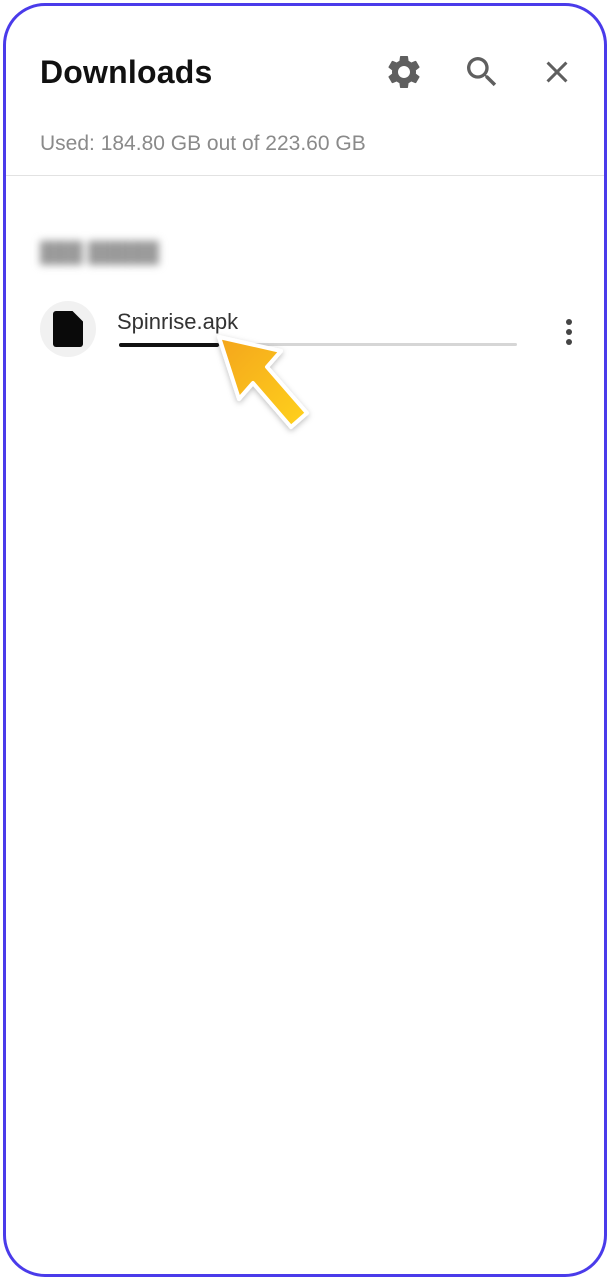  I want to click on storage-usage: Used: 184.80 GB out of 223.60 GB, so click(203, 143).